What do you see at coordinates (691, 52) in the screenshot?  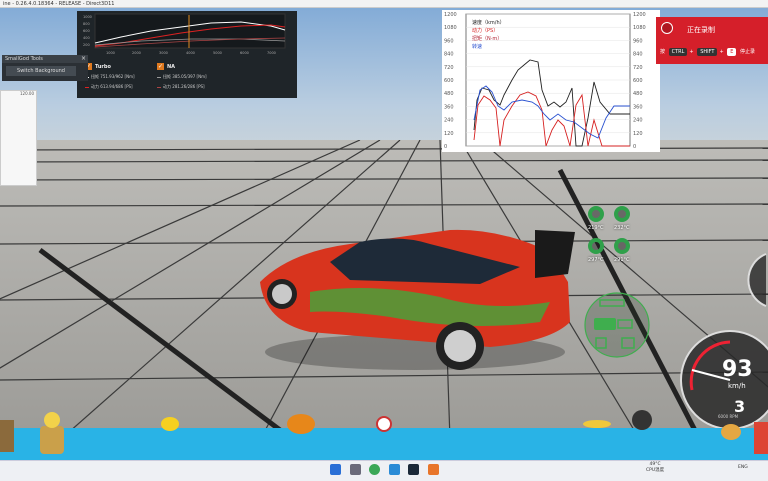 I see `plus-1: +` at bounding box center [691, 52].